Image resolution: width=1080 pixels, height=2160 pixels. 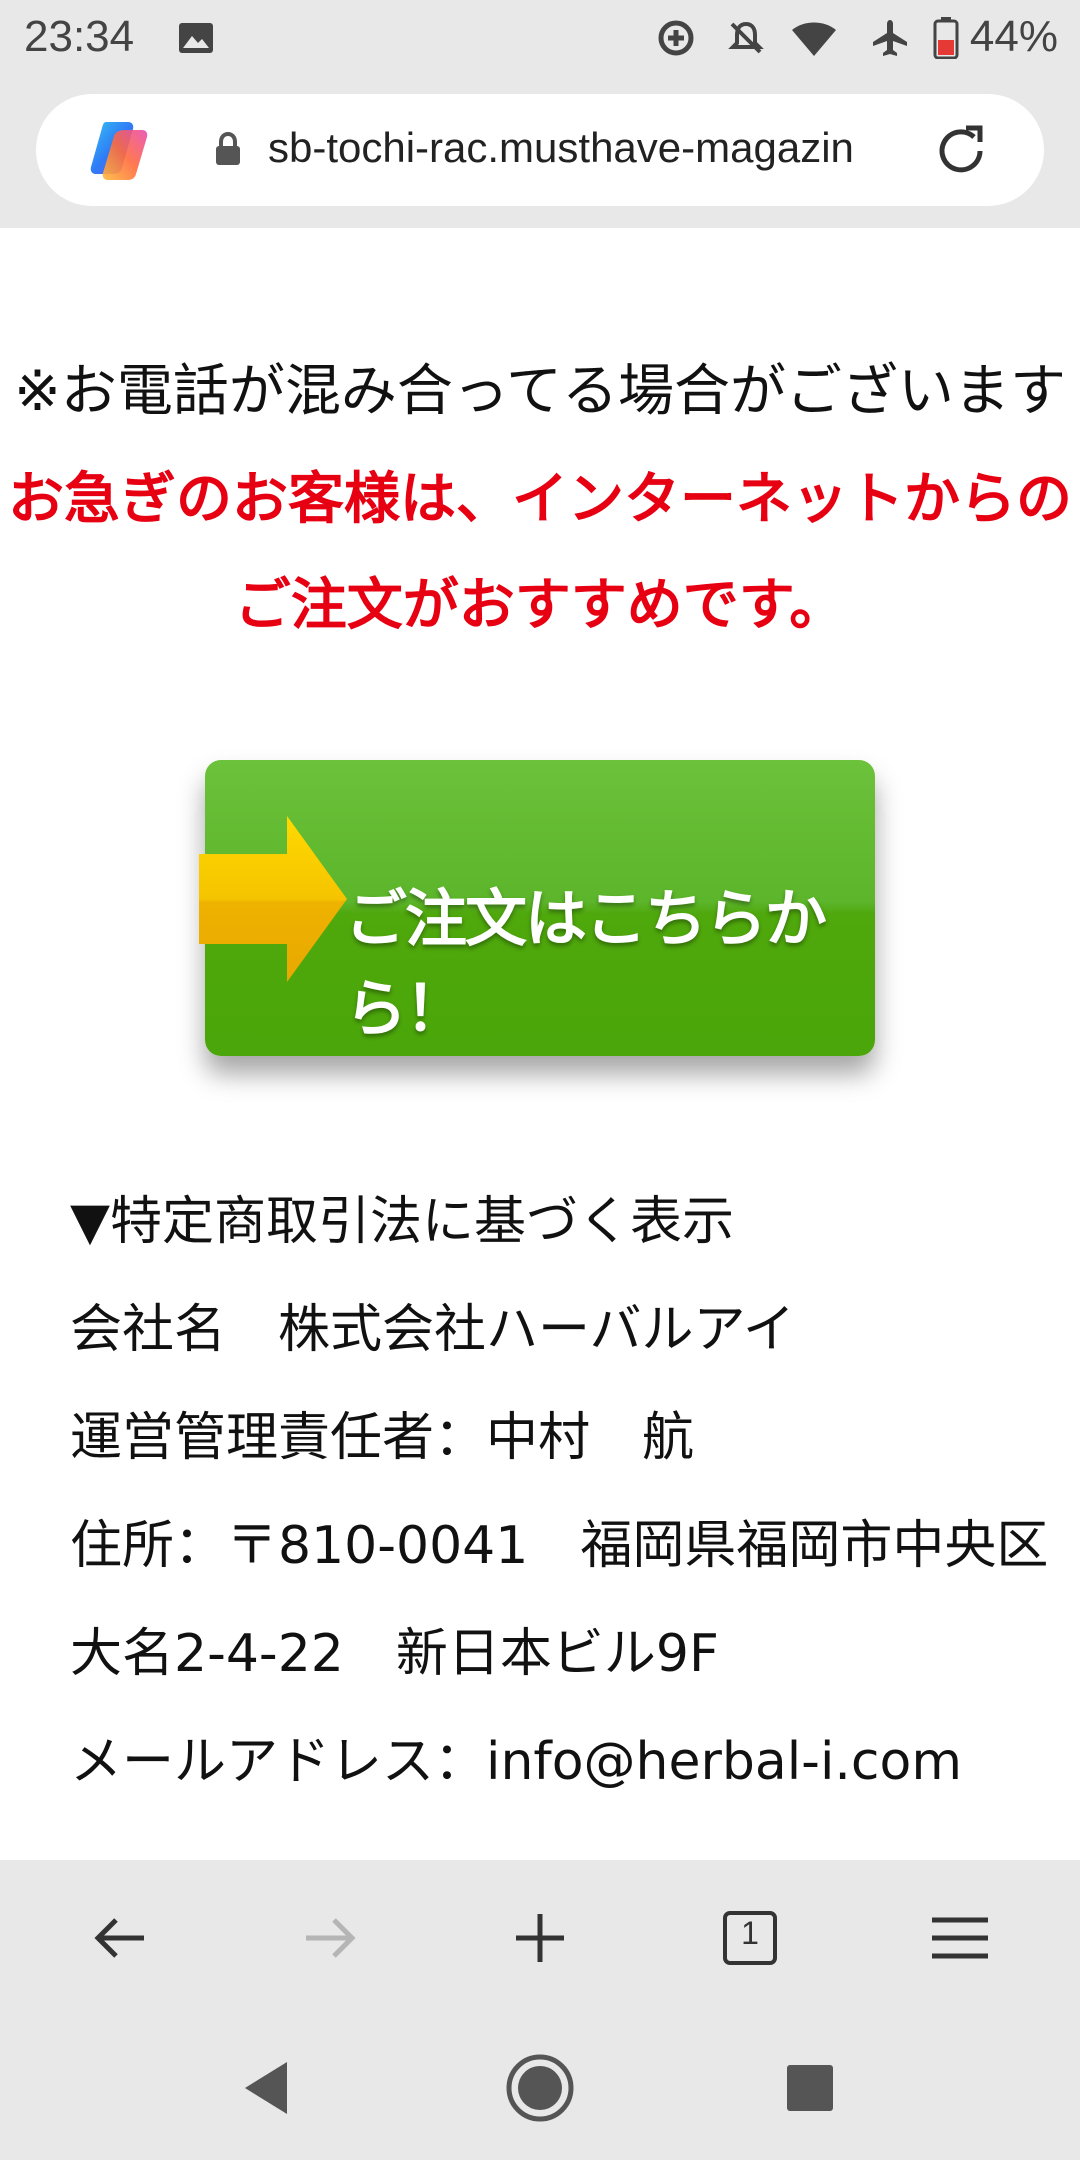 I want to click on legal-heading: ▼特定商取引法に基づく表示, so click(x=402, y=1222).